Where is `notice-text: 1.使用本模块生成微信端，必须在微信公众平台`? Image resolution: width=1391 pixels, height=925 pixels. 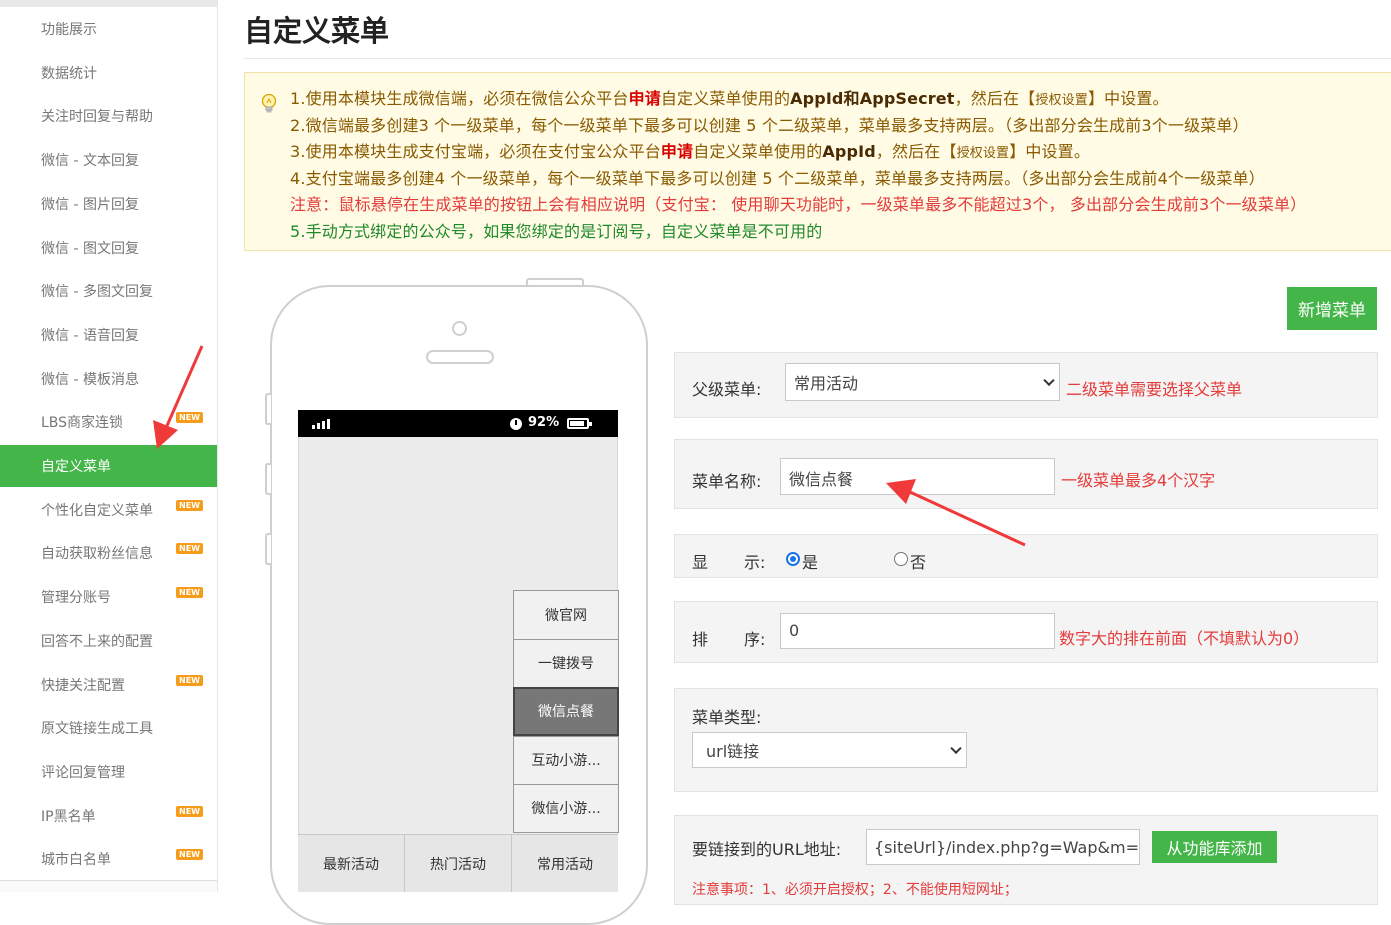
notice-text: 1.使用本模块生成微信端，必须在微信公众平台 is located at coordinates (459, 98).